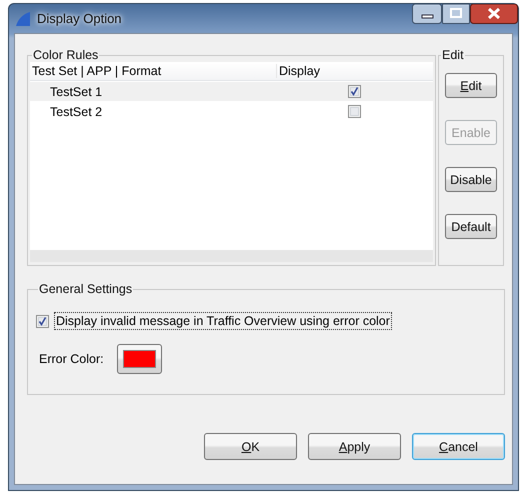  What do you see at coordinates (354, 446) in the screenshot?
I see `dialog-button: Apply` at bounding box center [354, 446].